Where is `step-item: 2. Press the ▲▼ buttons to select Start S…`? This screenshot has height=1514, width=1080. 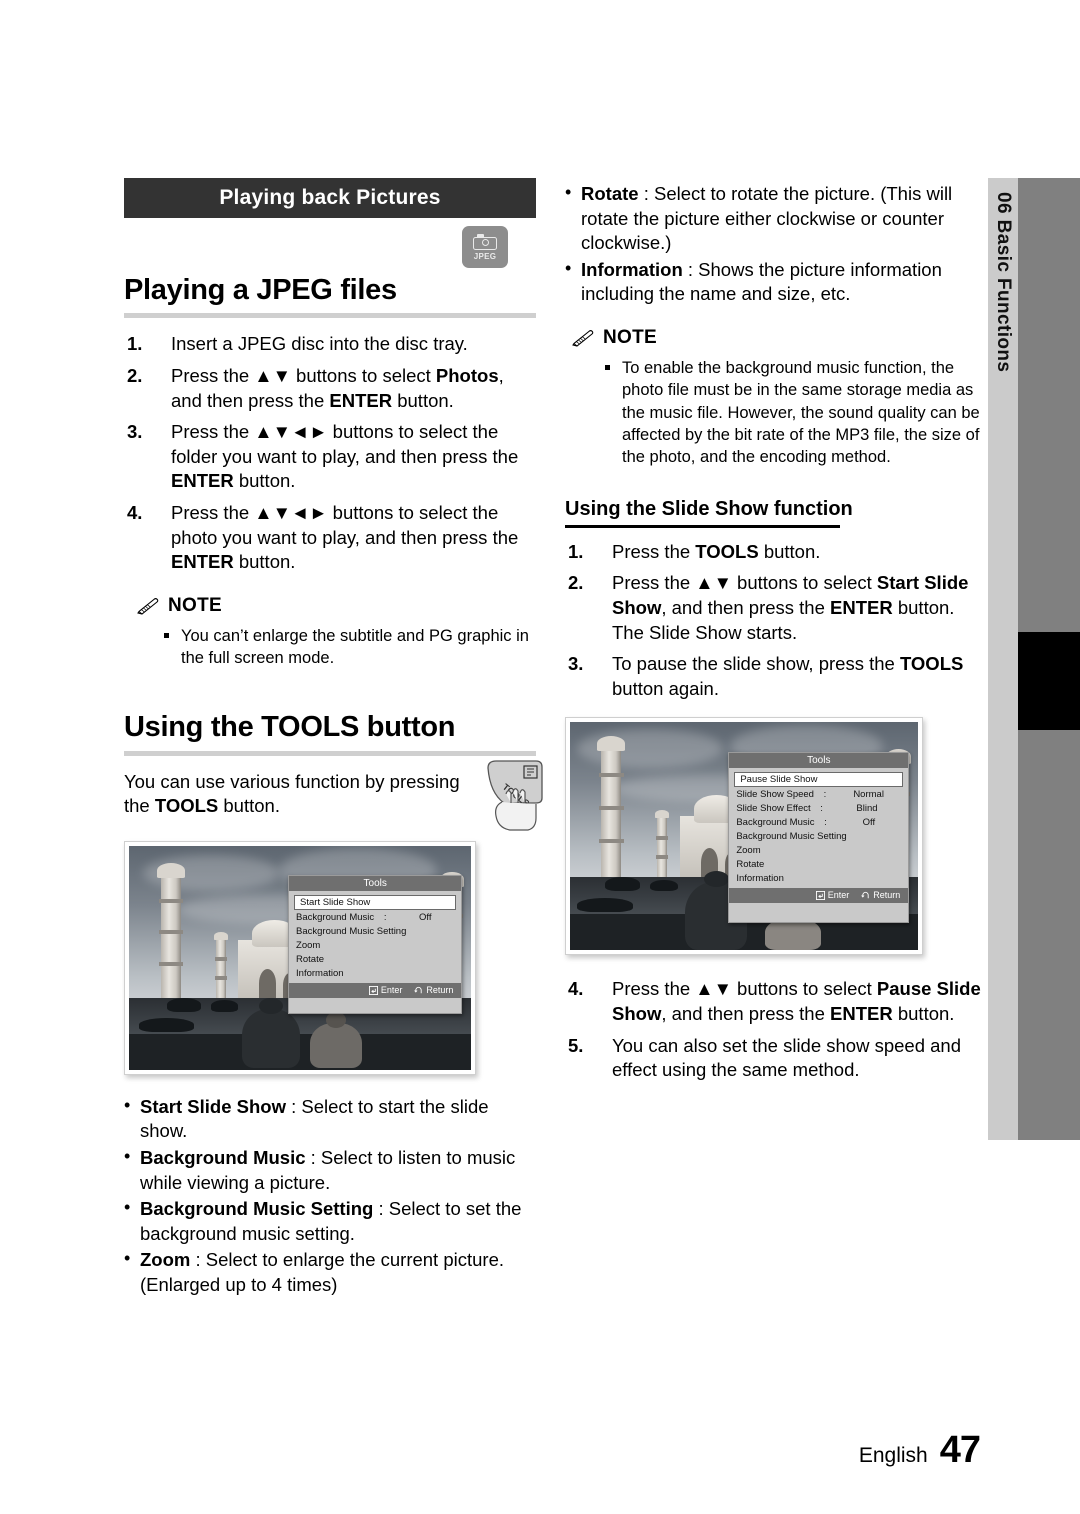
step-item: 2. Press the ▲▼ buttons to select Start S… is located at coordinates (775, 608).